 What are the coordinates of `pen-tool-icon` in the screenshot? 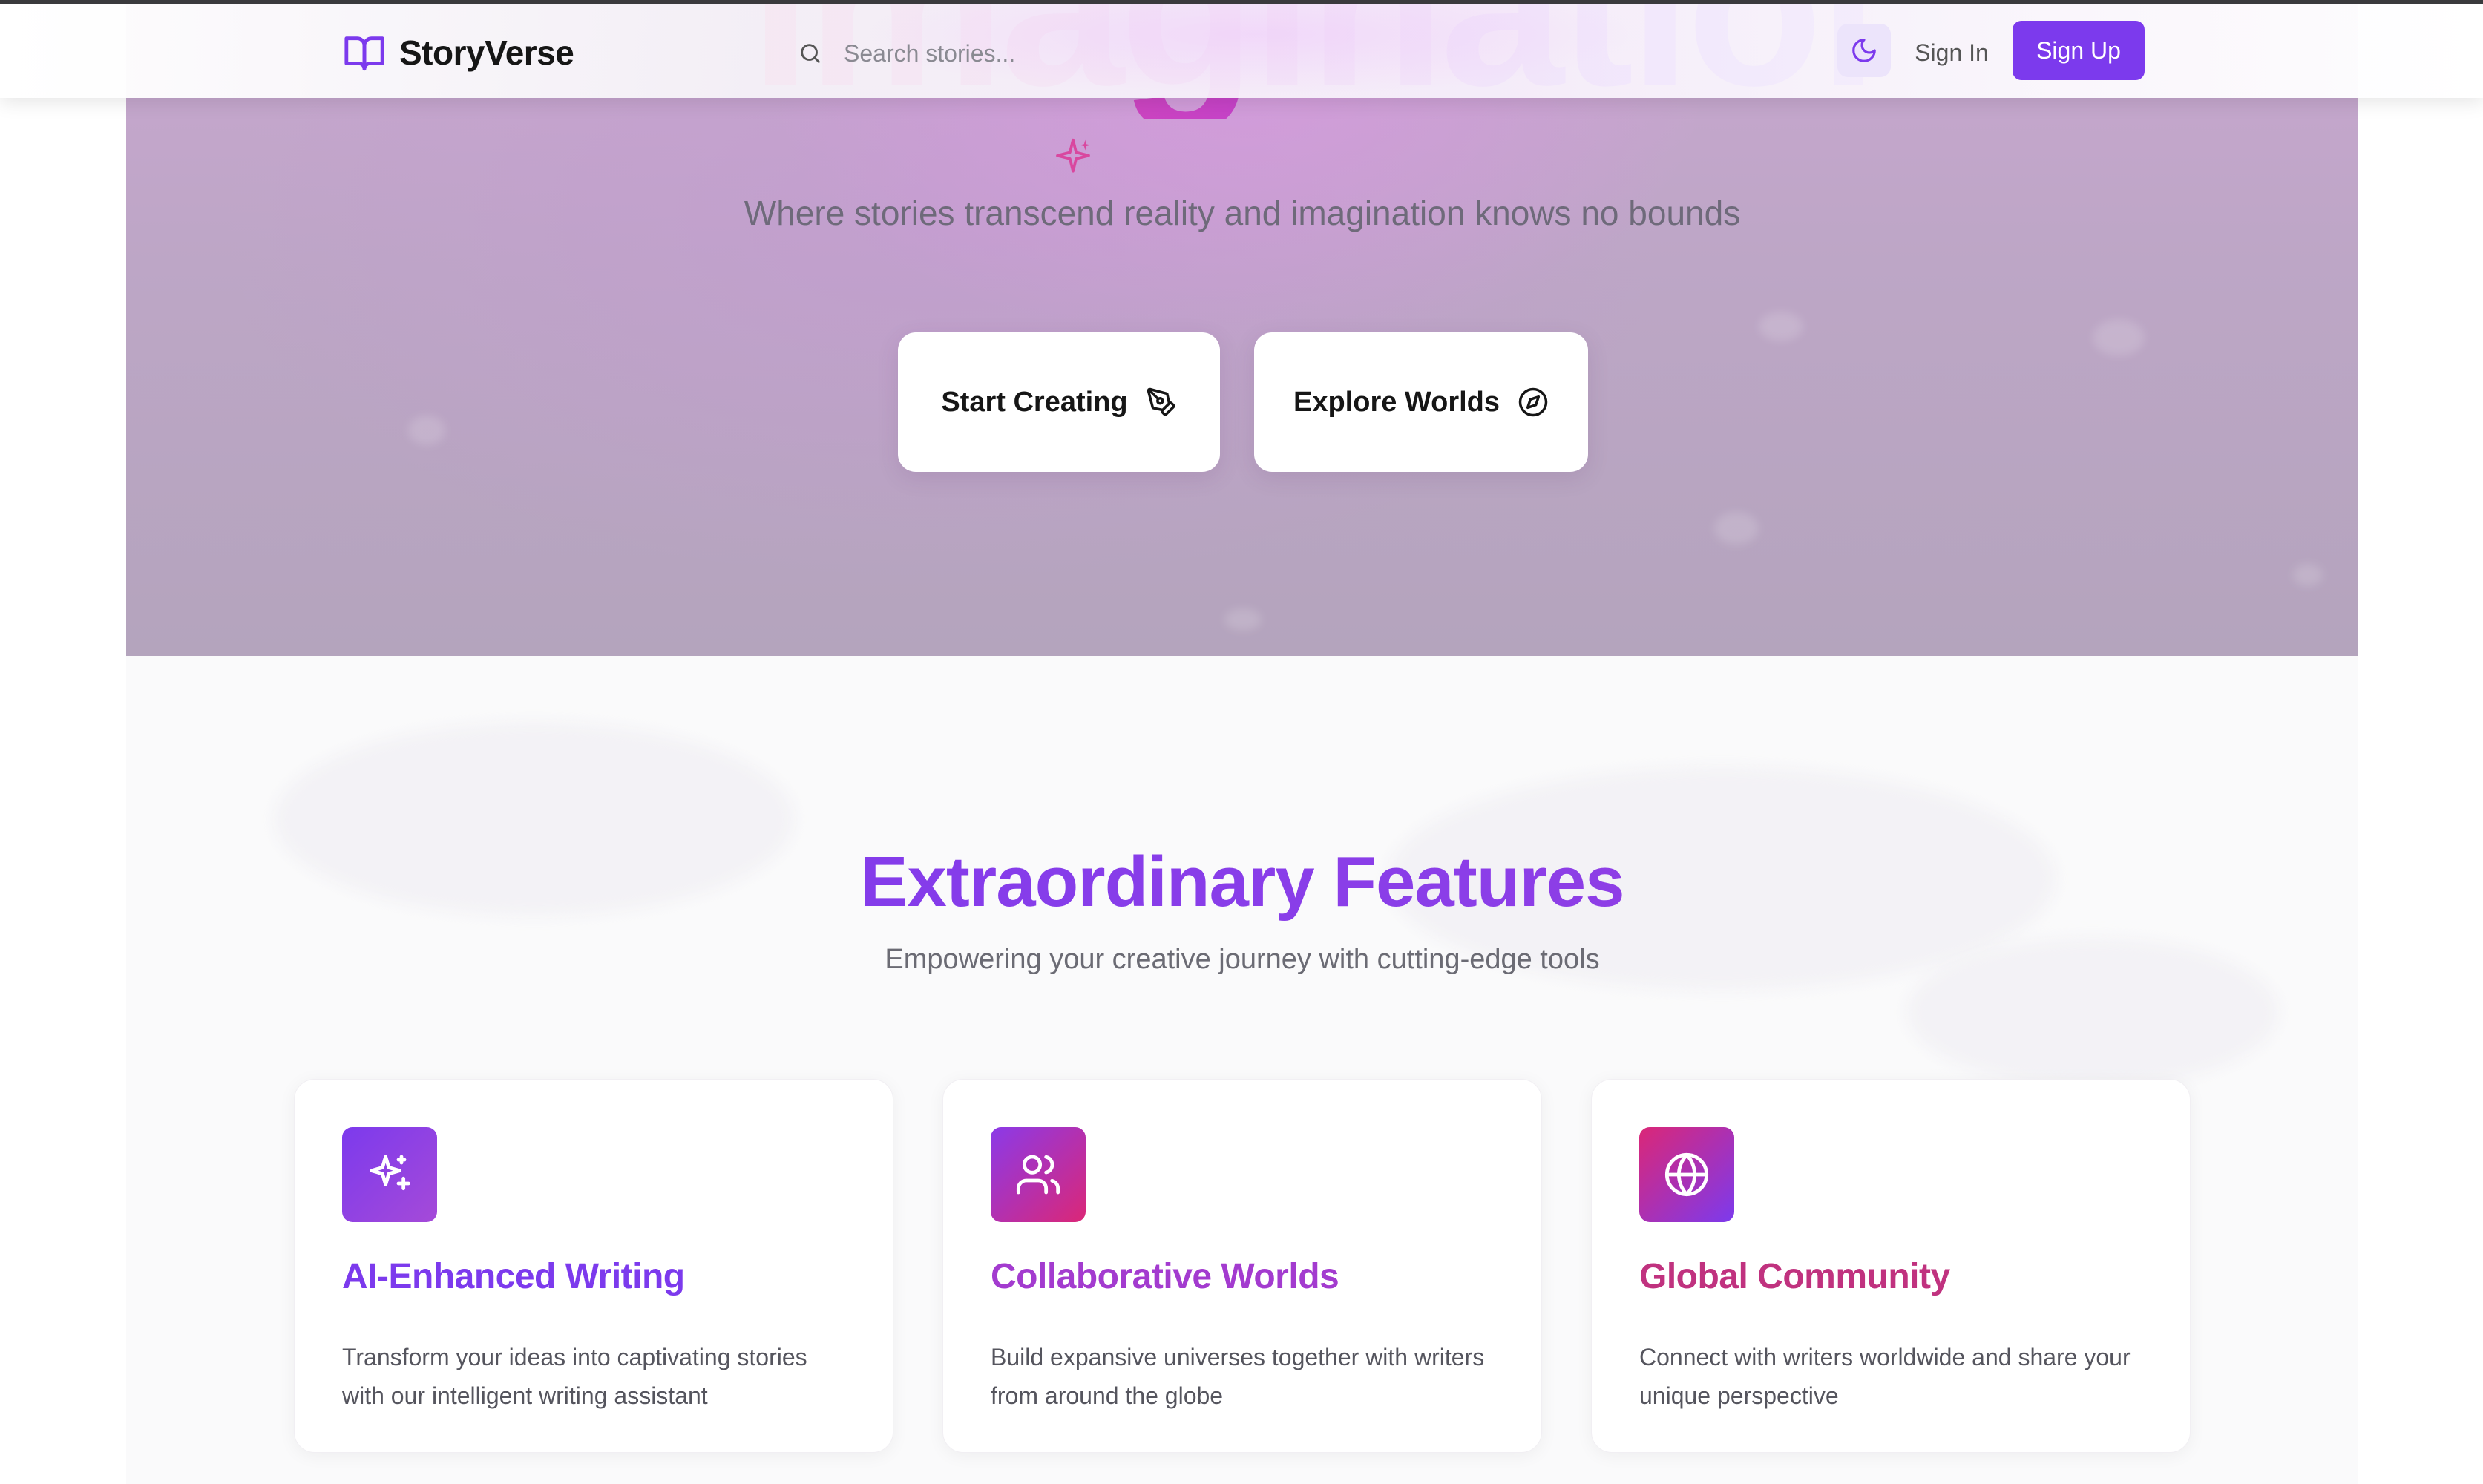 It's located at (1161, 401).